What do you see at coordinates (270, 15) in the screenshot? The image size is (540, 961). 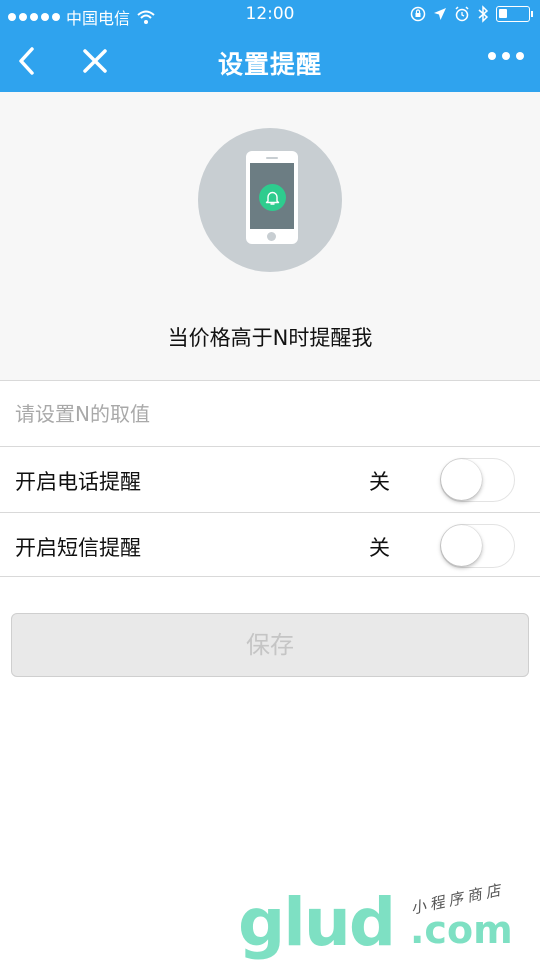 I see `status-bar: 中国电信 12:00` at bounding box center [270, 15].